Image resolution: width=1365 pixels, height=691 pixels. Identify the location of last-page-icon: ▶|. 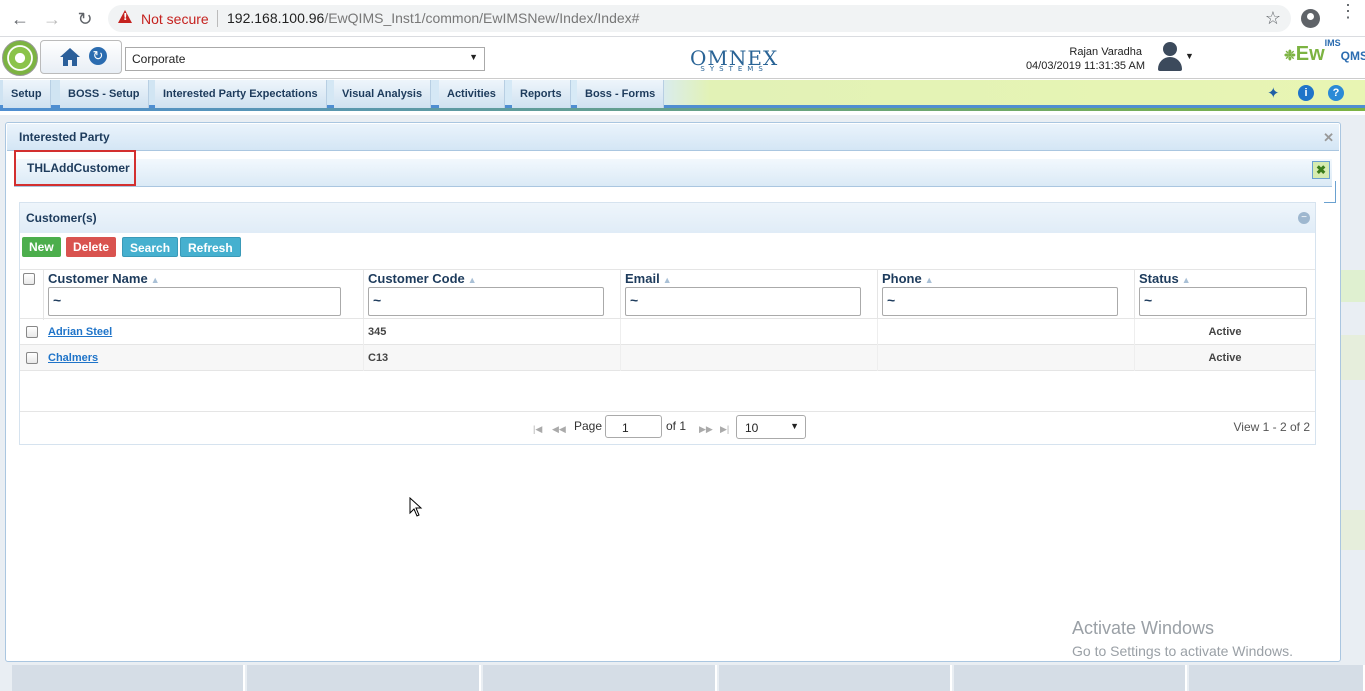
(724, 429).